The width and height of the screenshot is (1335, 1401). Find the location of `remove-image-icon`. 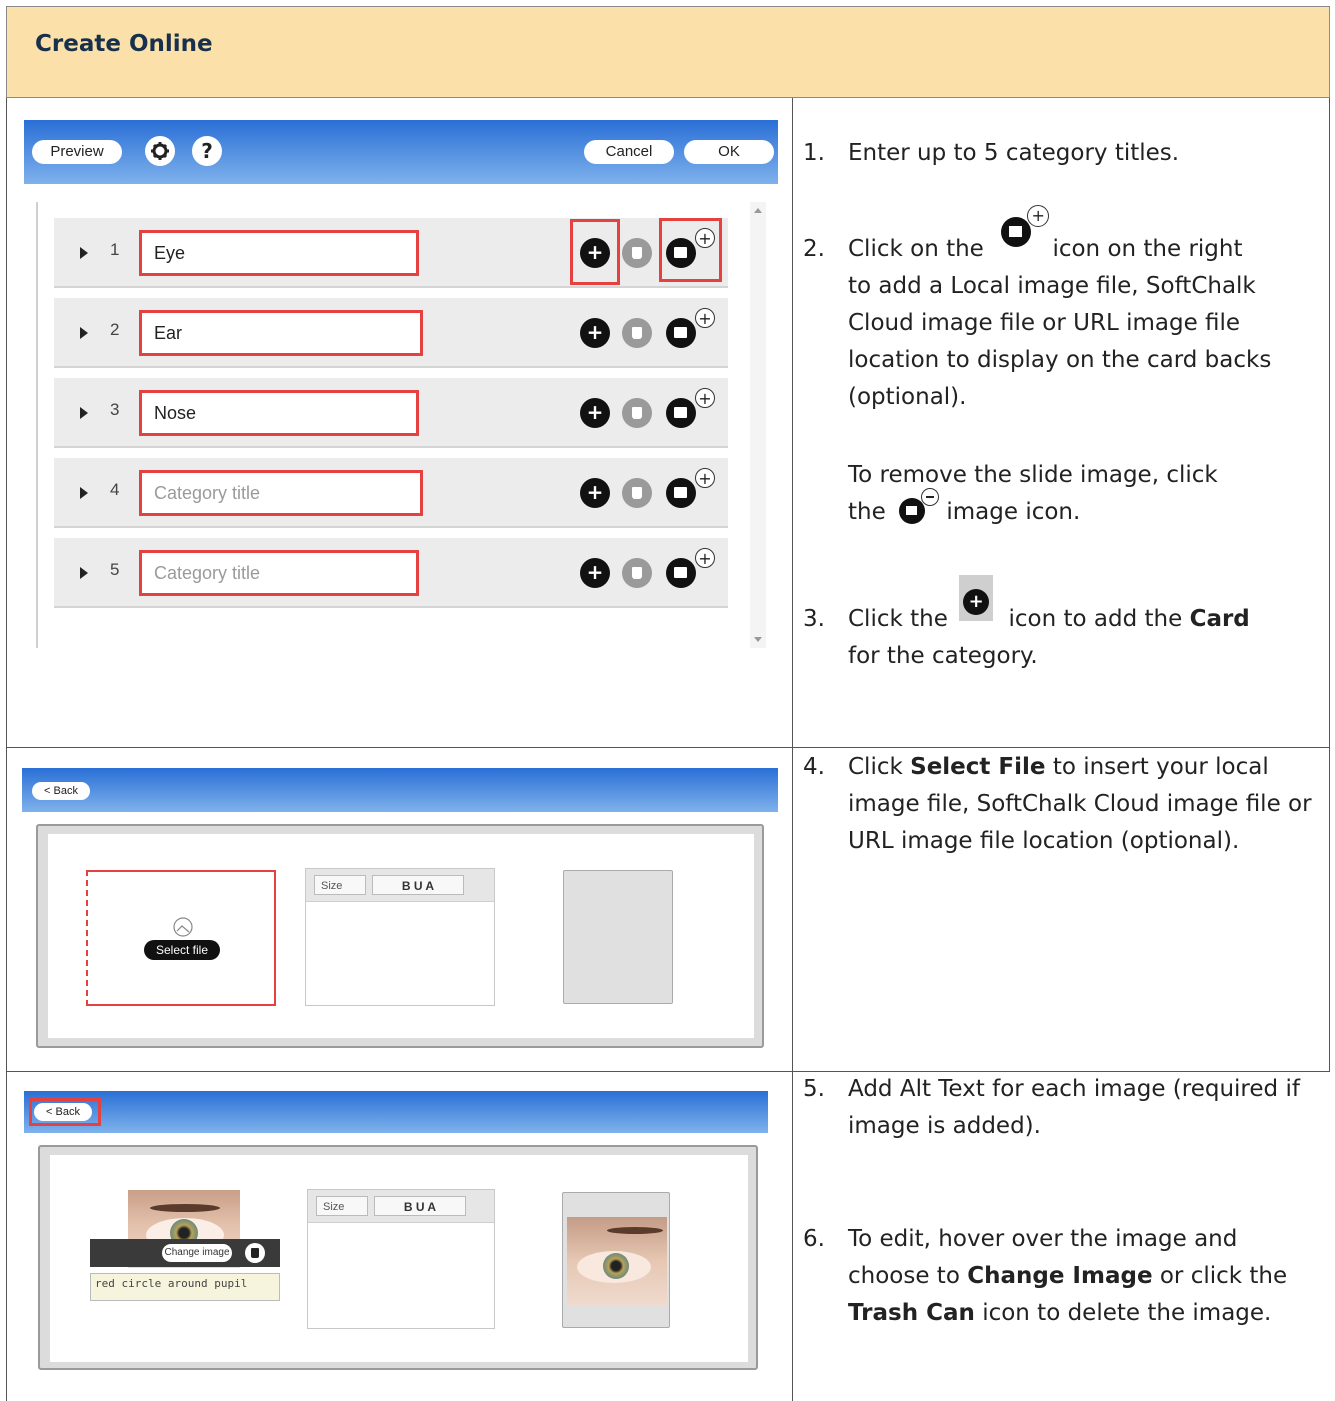

remove-image-icon is located at coordinates (916, 509).